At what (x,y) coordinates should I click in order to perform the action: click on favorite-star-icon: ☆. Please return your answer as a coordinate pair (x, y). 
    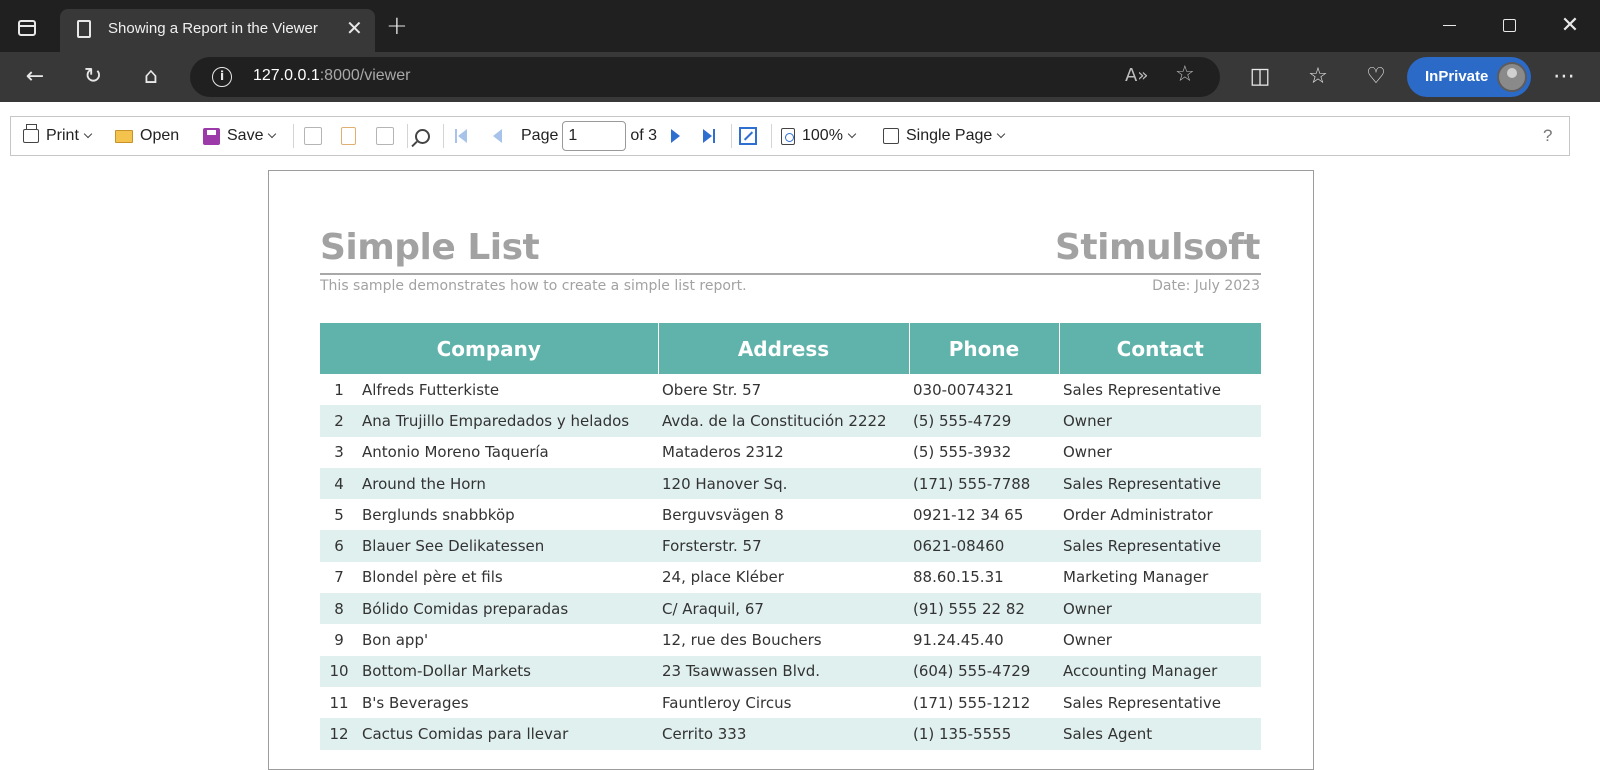
    Looking at the image, I should click on (1185, 74).